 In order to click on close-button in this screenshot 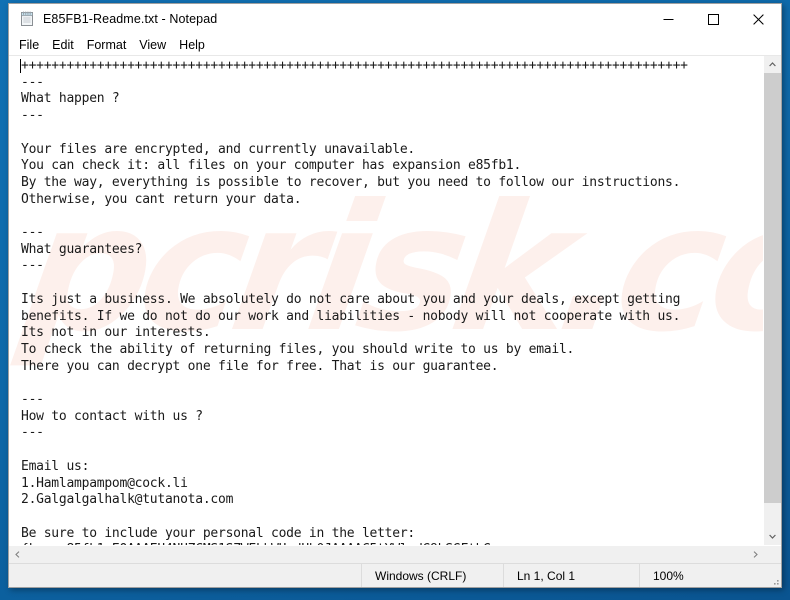, I will do `click(758, 19)`.